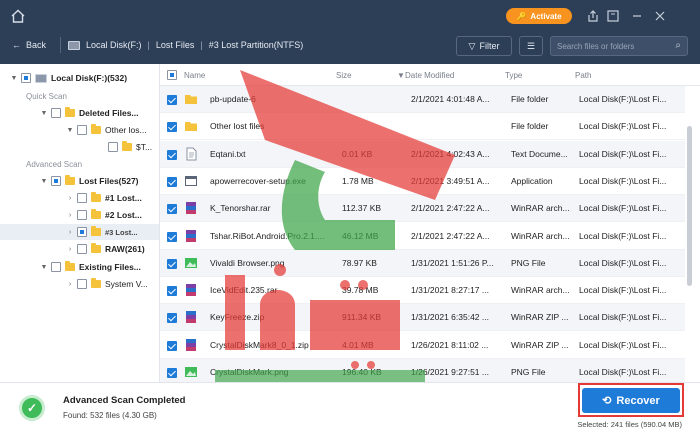 This screenshot has height=434, width=700. Describe the element at coordinates (89, 181) in the screenshot. I see `tree-item-lost-files: ▼ Lost Files(527)` at that location.